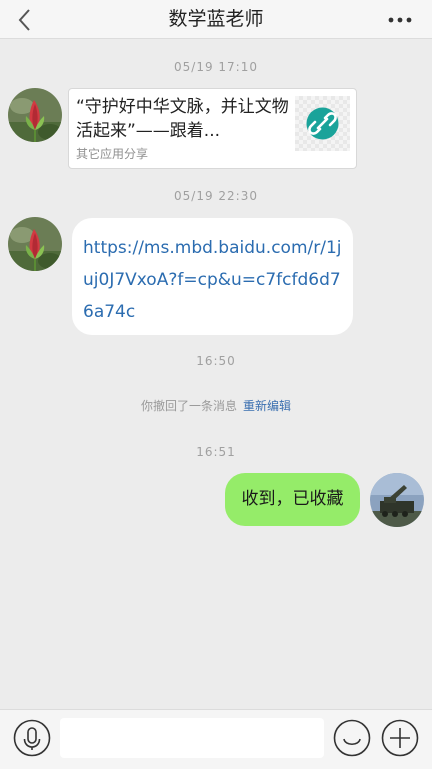 The height and width of the screenshot is (769, 432). What do you see at coordinates (192, 738) in the screenshot?
I see `message-input` at bounding box center [192, 738].